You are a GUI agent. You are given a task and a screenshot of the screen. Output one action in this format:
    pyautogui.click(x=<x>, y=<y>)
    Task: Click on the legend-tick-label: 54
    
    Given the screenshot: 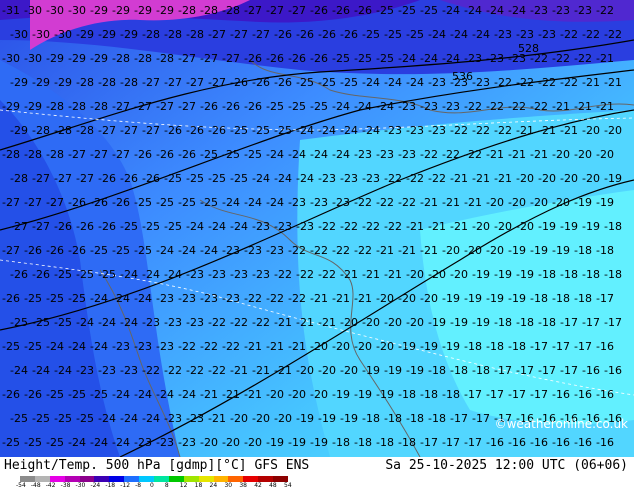 What is the action you would take?
    pyautogui.click(x=288, y=485)
    